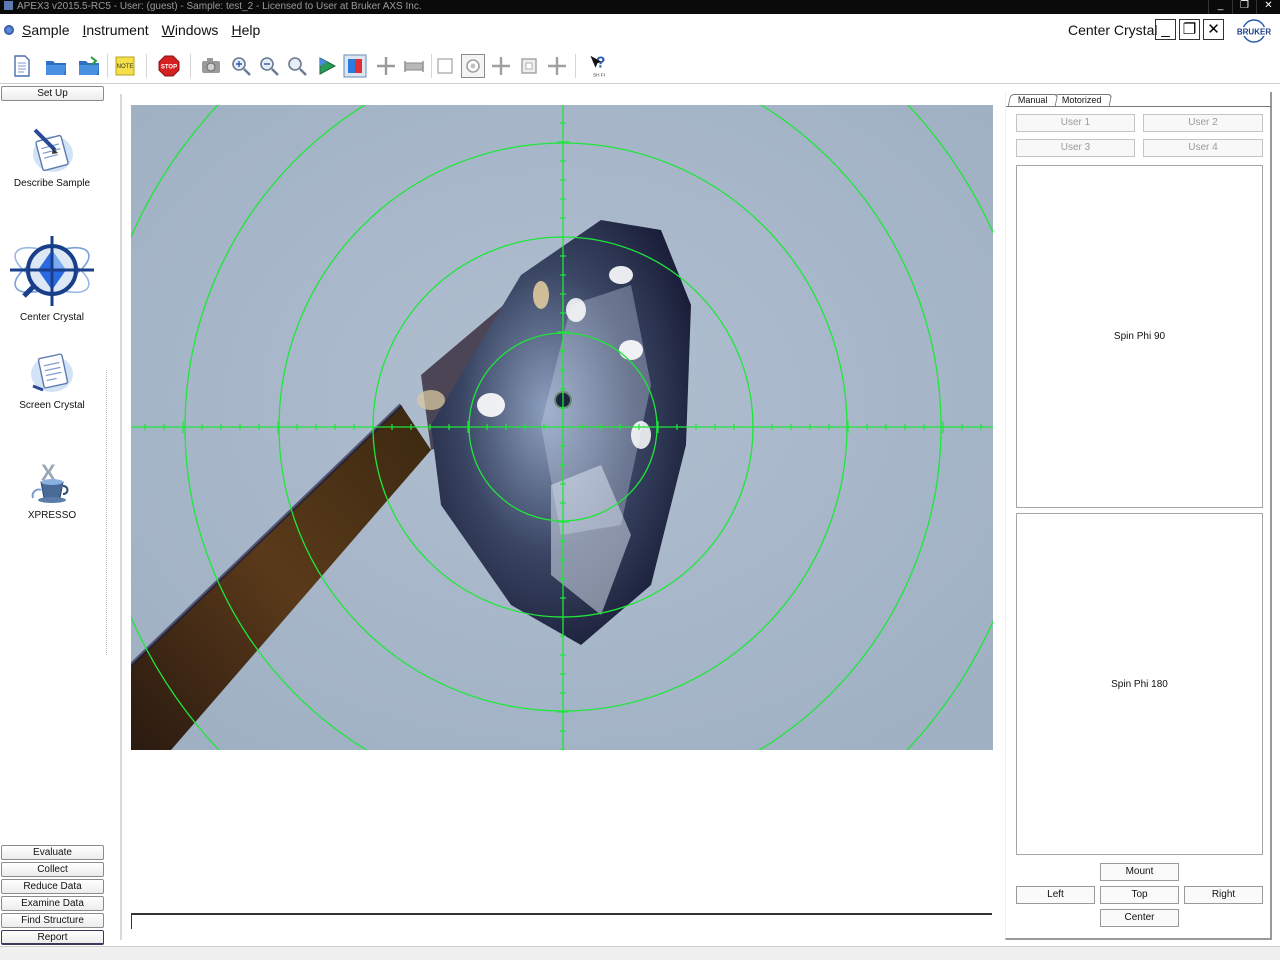 The height and width of the screenshot is (960, 1280). Describe the element at coordinates (52, 869) in the screenshot. I see `collect-button: Collect` at that location.